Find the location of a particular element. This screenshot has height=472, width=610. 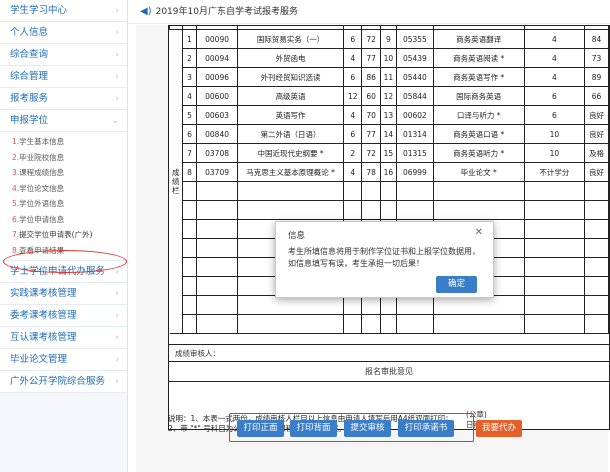

tab-bar: ◀) 2019年10月广东自学考试报考服务 is located at coordinates (369, 12).